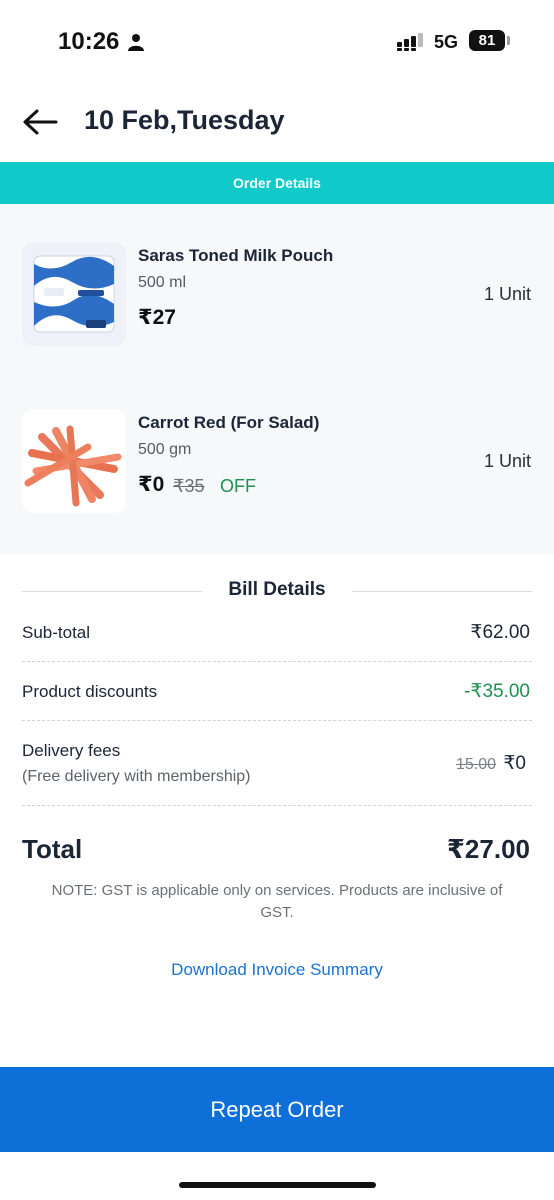 This screenshot has height=1200, width=554. What do you see at coordinates (277, 1109) in the screenshot?
I see `repeat-order-button: Repeat Order` at bounding box center [277, 1109].